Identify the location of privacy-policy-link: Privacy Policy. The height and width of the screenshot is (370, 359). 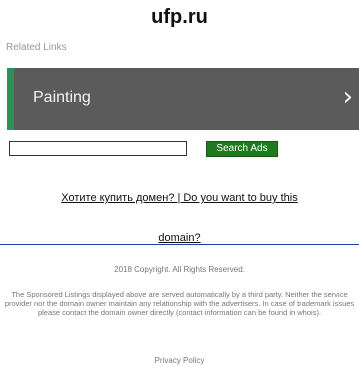
(179, 360).